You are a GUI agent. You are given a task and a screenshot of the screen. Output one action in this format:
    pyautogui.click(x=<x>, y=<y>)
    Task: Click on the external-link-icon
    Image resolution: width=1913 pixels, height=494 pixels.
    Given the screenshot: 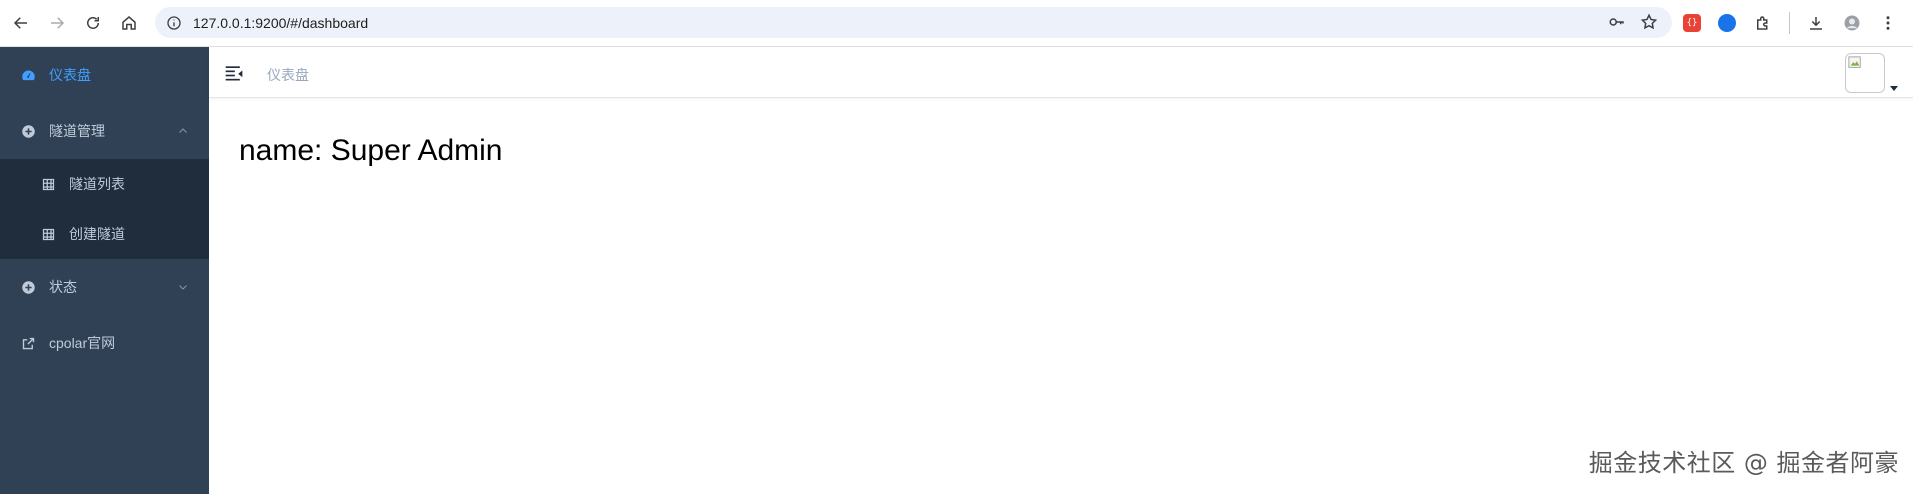 What is the action you would take?
    pyautogui.click(x=28, y=343)
    